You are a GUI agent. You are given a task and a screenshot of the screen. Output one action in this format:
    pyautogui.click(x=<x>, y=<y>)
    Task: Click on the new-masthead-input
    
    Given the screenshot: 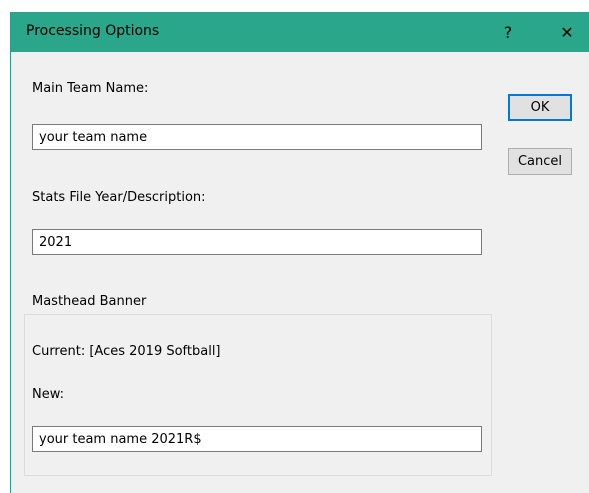 What is the action you would take?
    pyautogui.click(x=257, y=439)
    